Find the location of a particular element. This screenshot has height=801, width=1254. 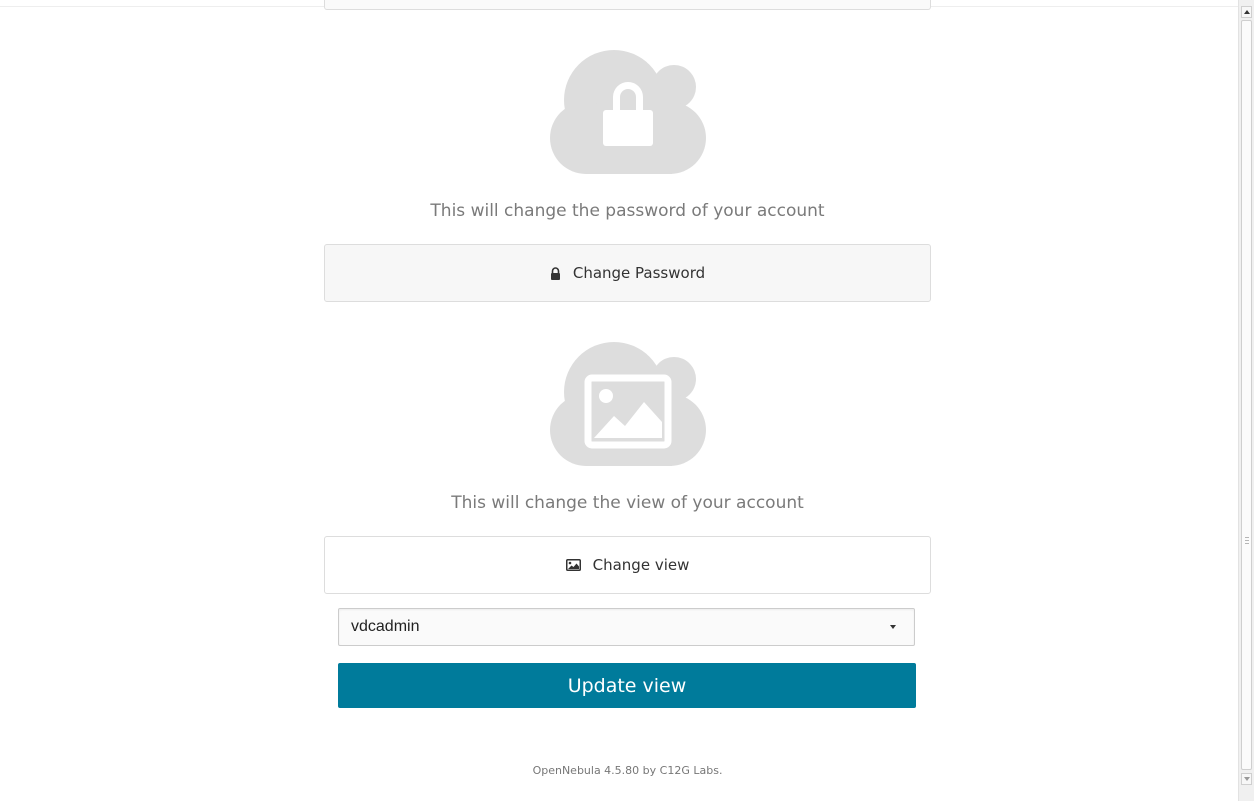

change-view-button: Change view is located at coordinates (627, 565).